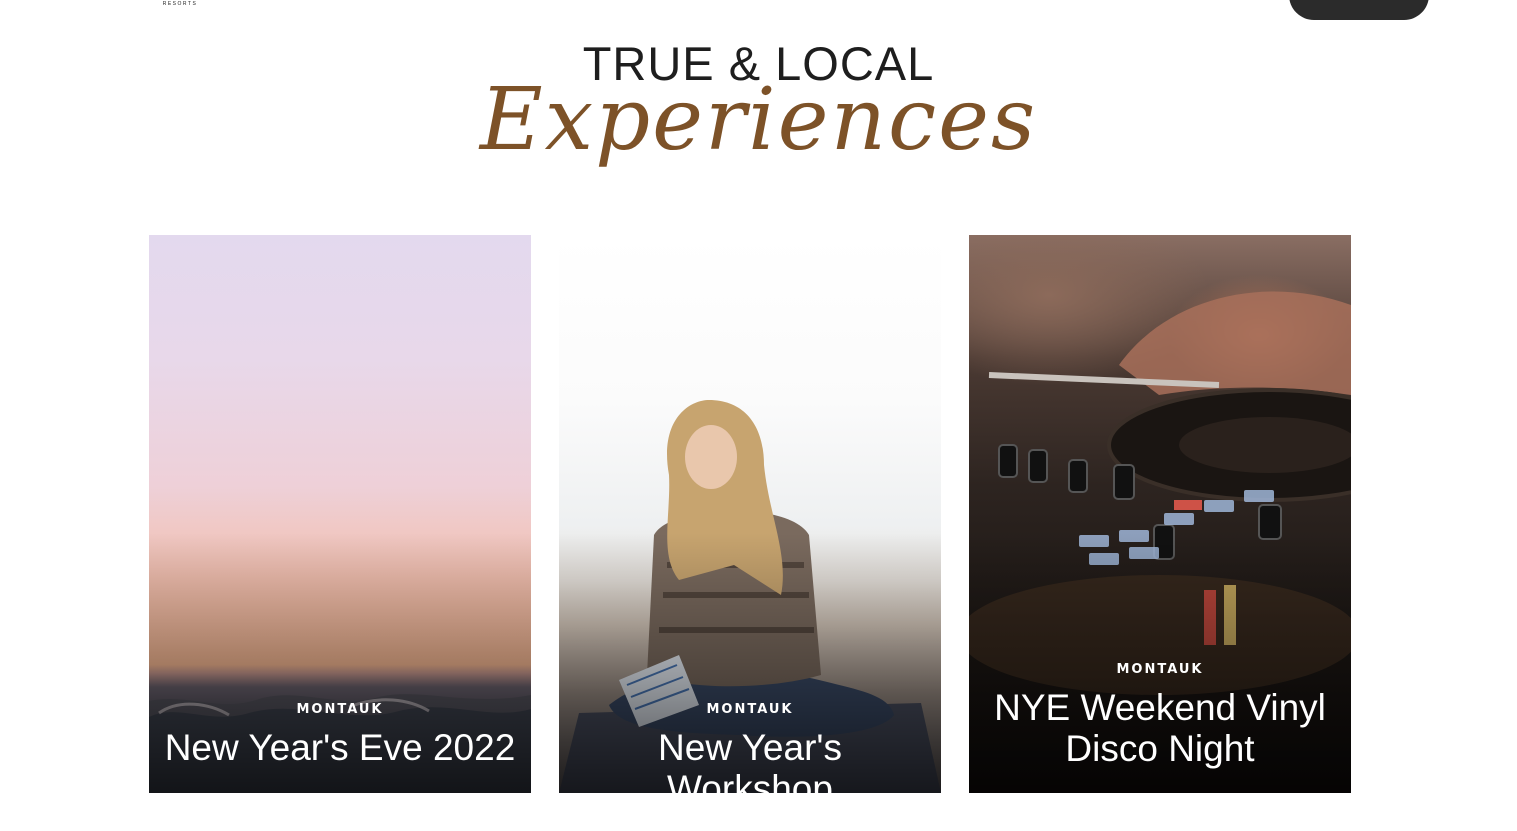 This screenshot has height=831, width=1517. Describe the element at coordinates (180, 4) in the screenshot. I see `logo-subtitle: RESORTS` at that location.